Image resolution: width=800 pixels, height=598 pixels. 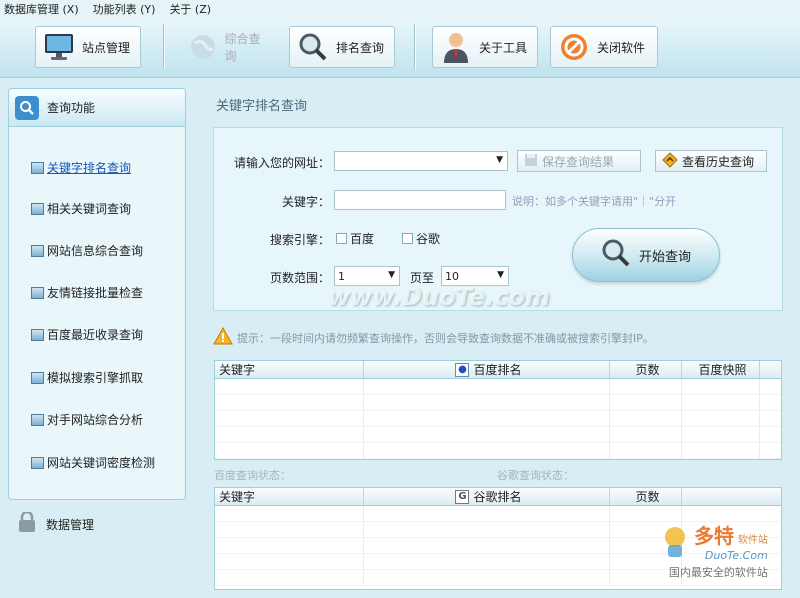 I want to click on google-g-icon: G, so click(x=462, y=496).